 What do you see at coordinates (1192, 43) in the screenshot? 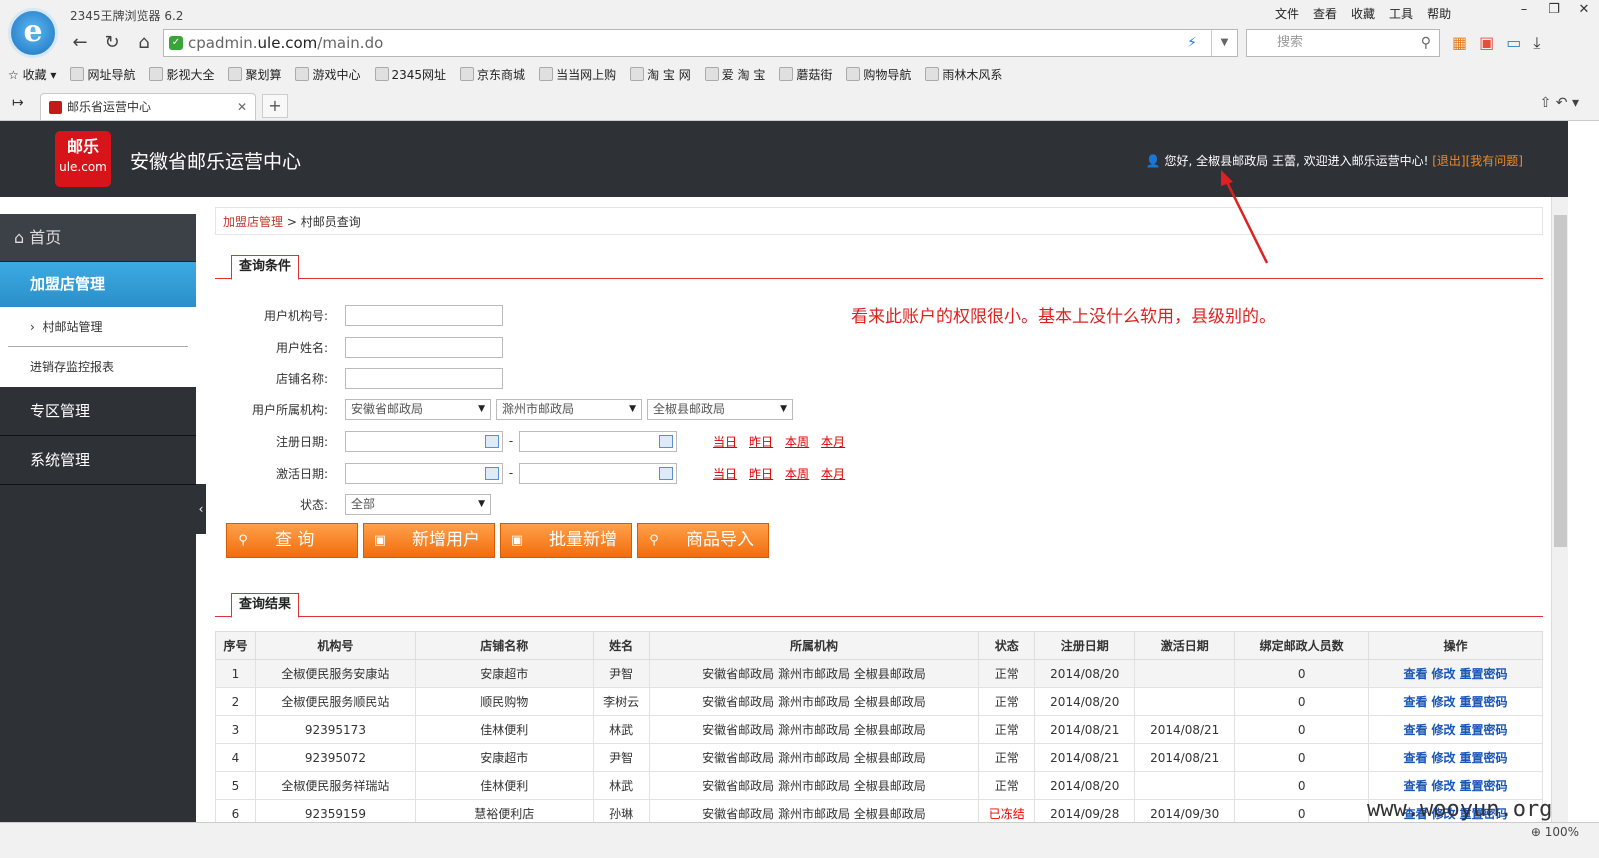
I see `speed-bolt-icon: ⚡` at bounding box center [1192, 43].